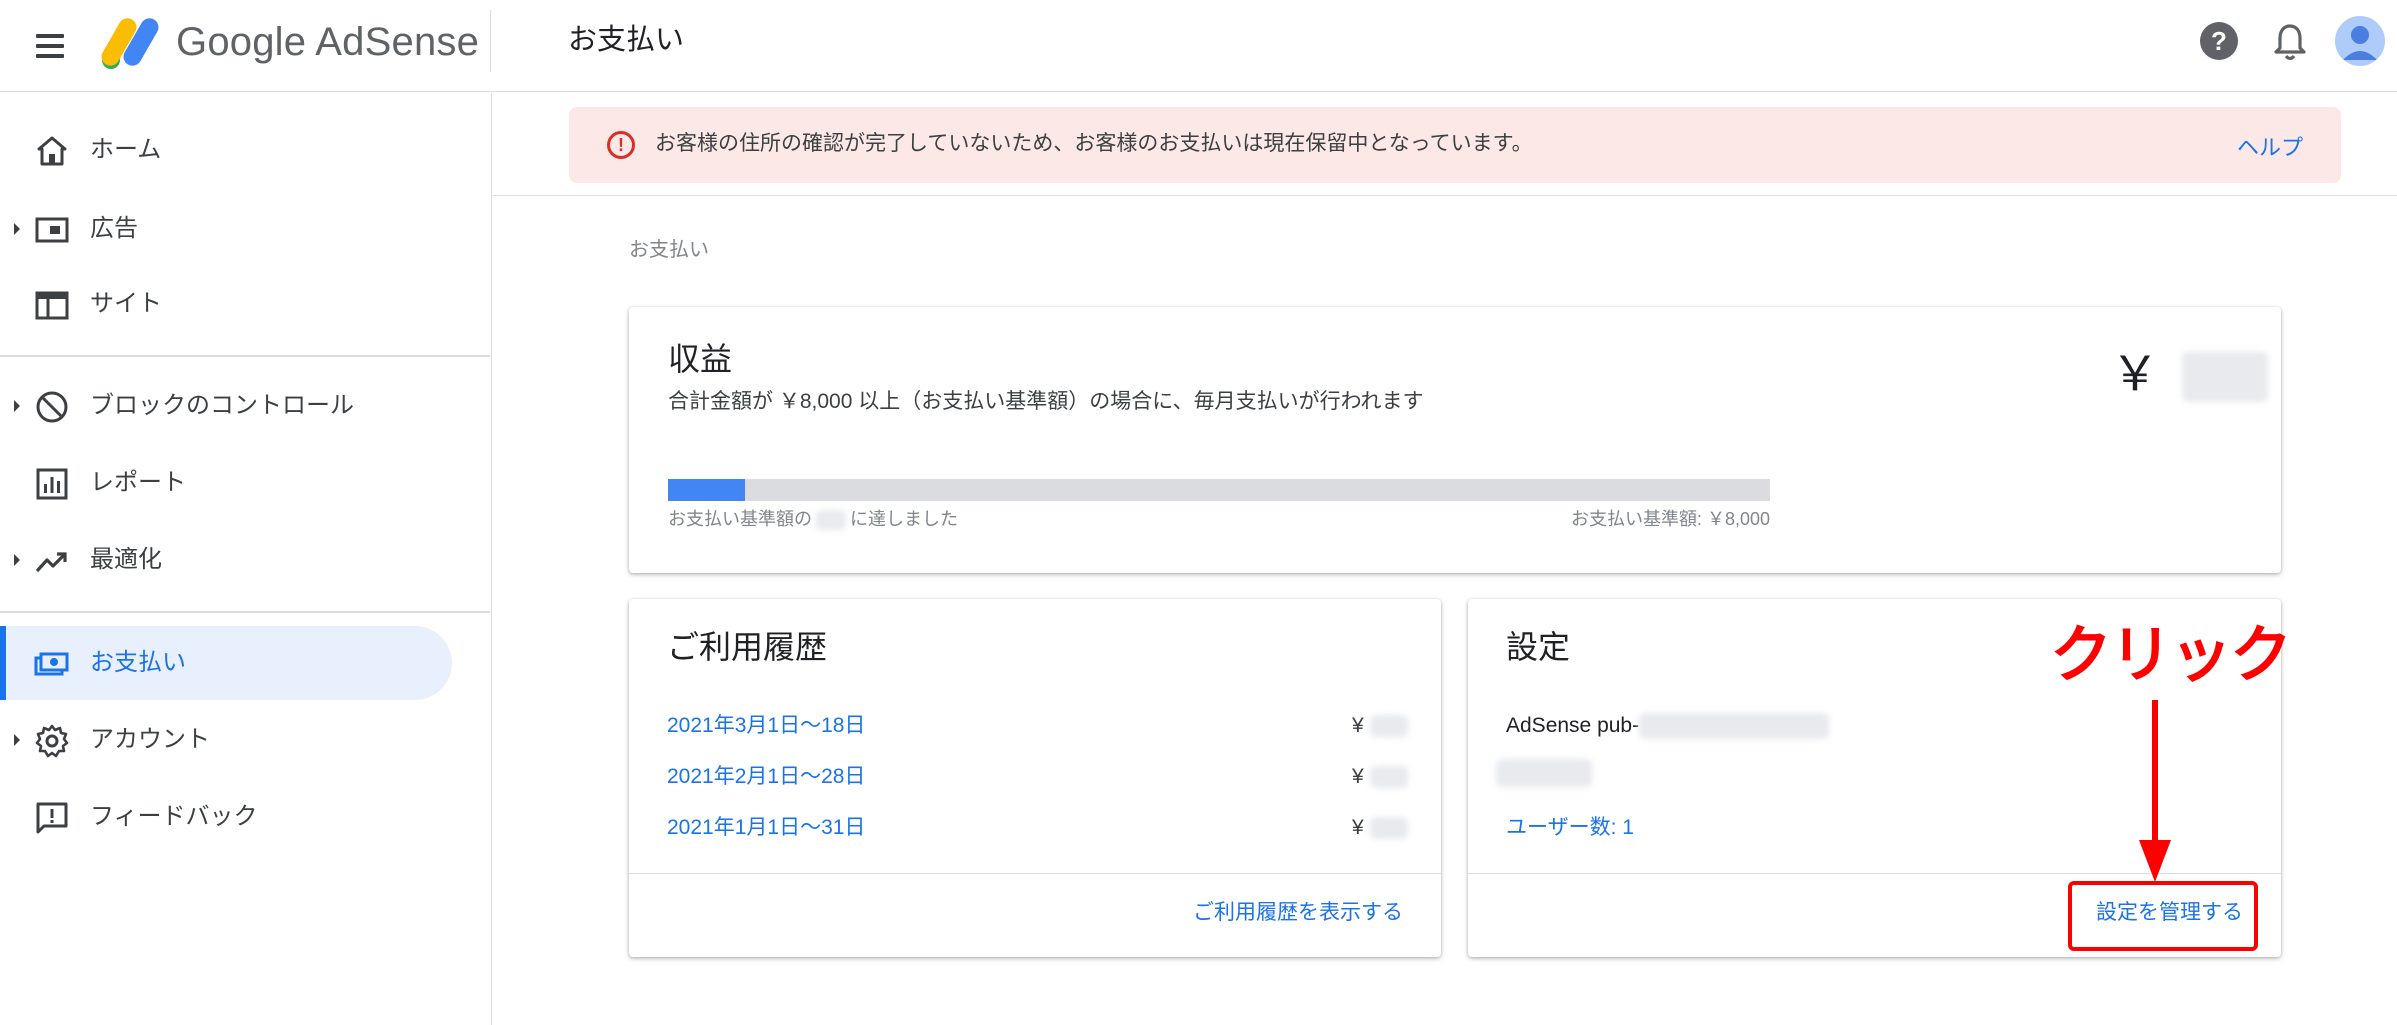  Describe the element at coordinates (2171, 655) in the screenshot. I see `click-annotation-text: クリック` at that location.